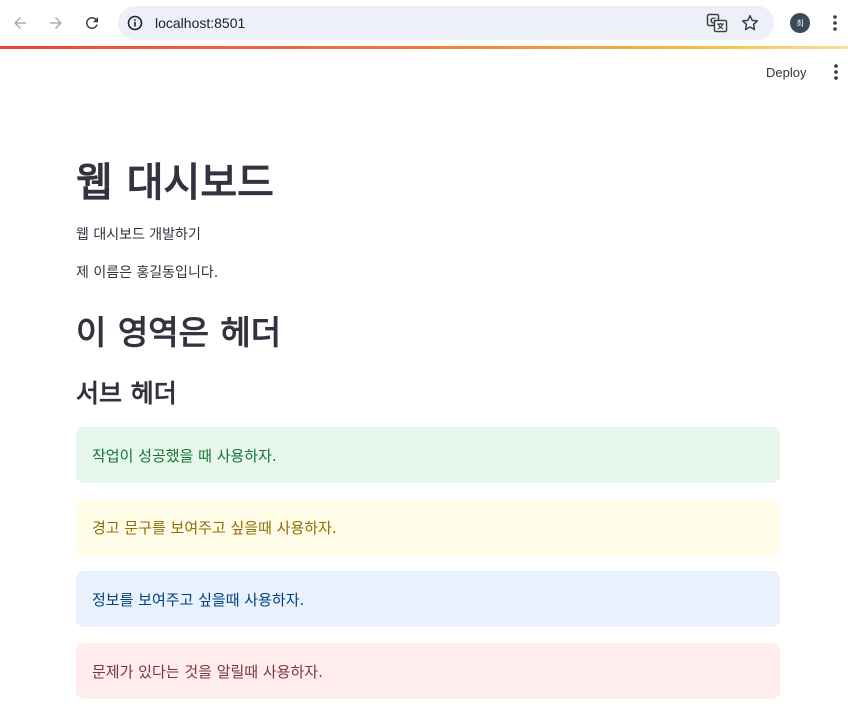 This screenshot has height=712, width=848. I want to click on body-text: 제 이름은 홍길동입니다., so click(147, 273).